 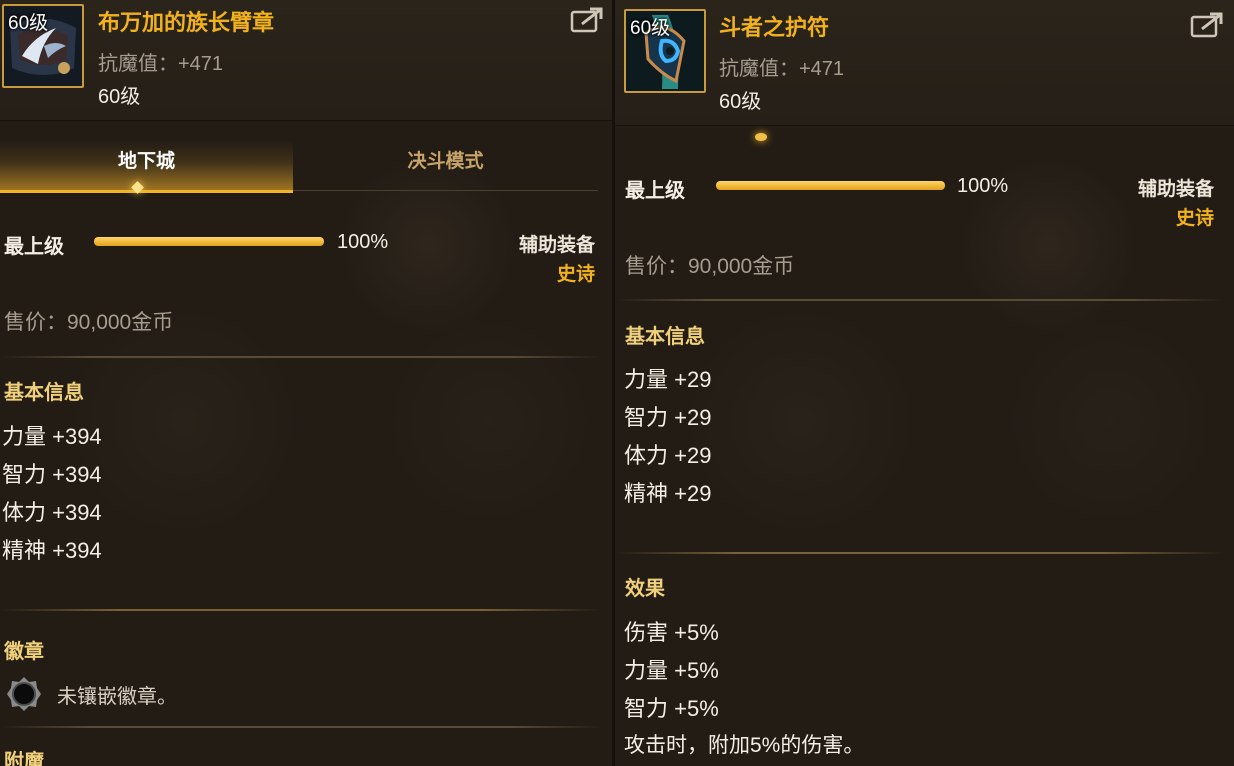 I want to click on stat-vitality: 体力 +29, so click(x=668, y=455).